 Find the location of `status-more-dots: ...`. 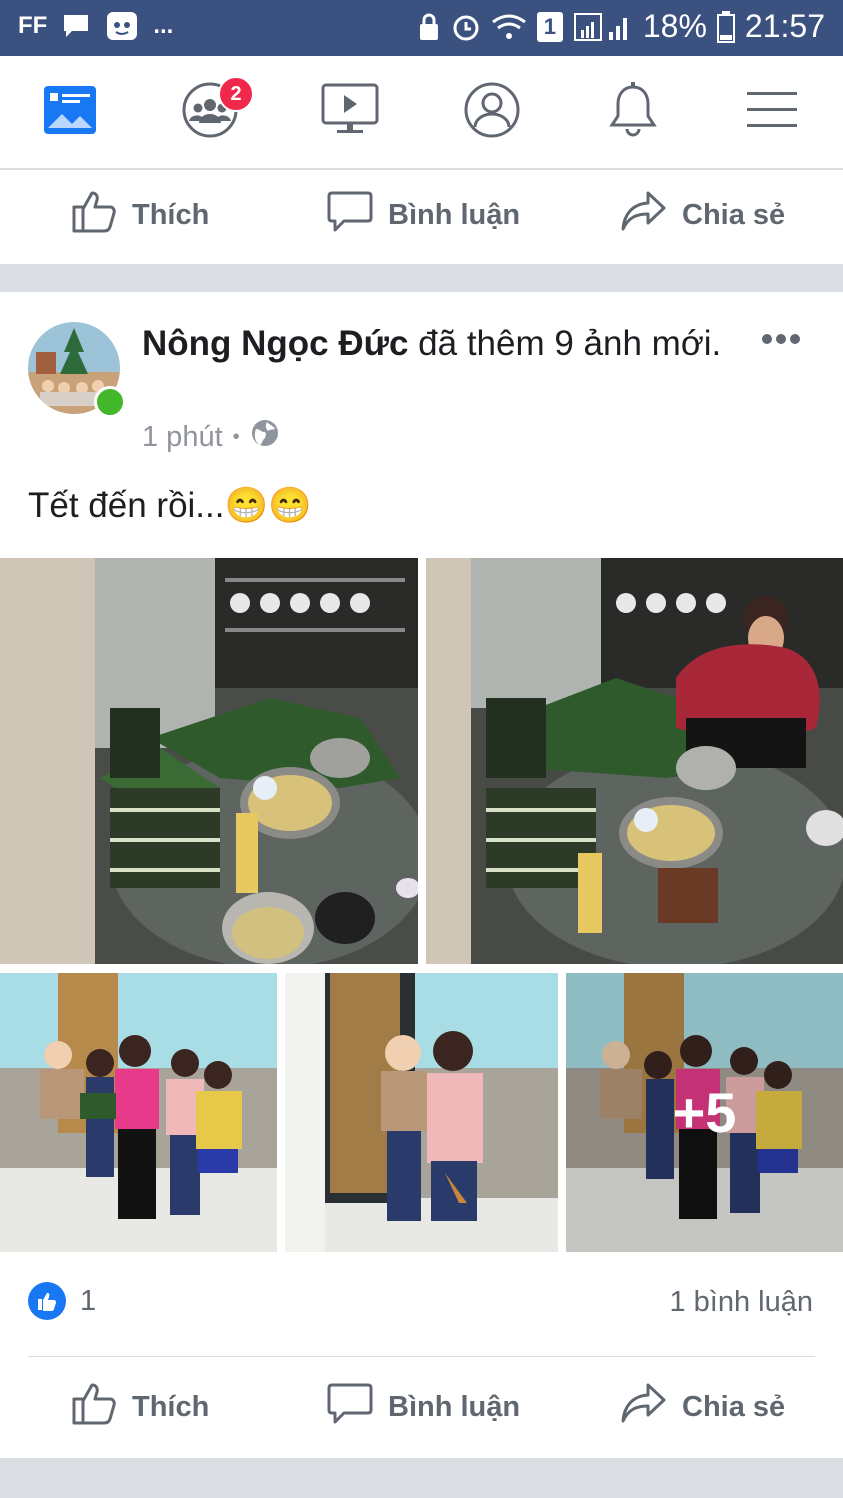

status-more-dots: ... is located at coordinates (163, 25).